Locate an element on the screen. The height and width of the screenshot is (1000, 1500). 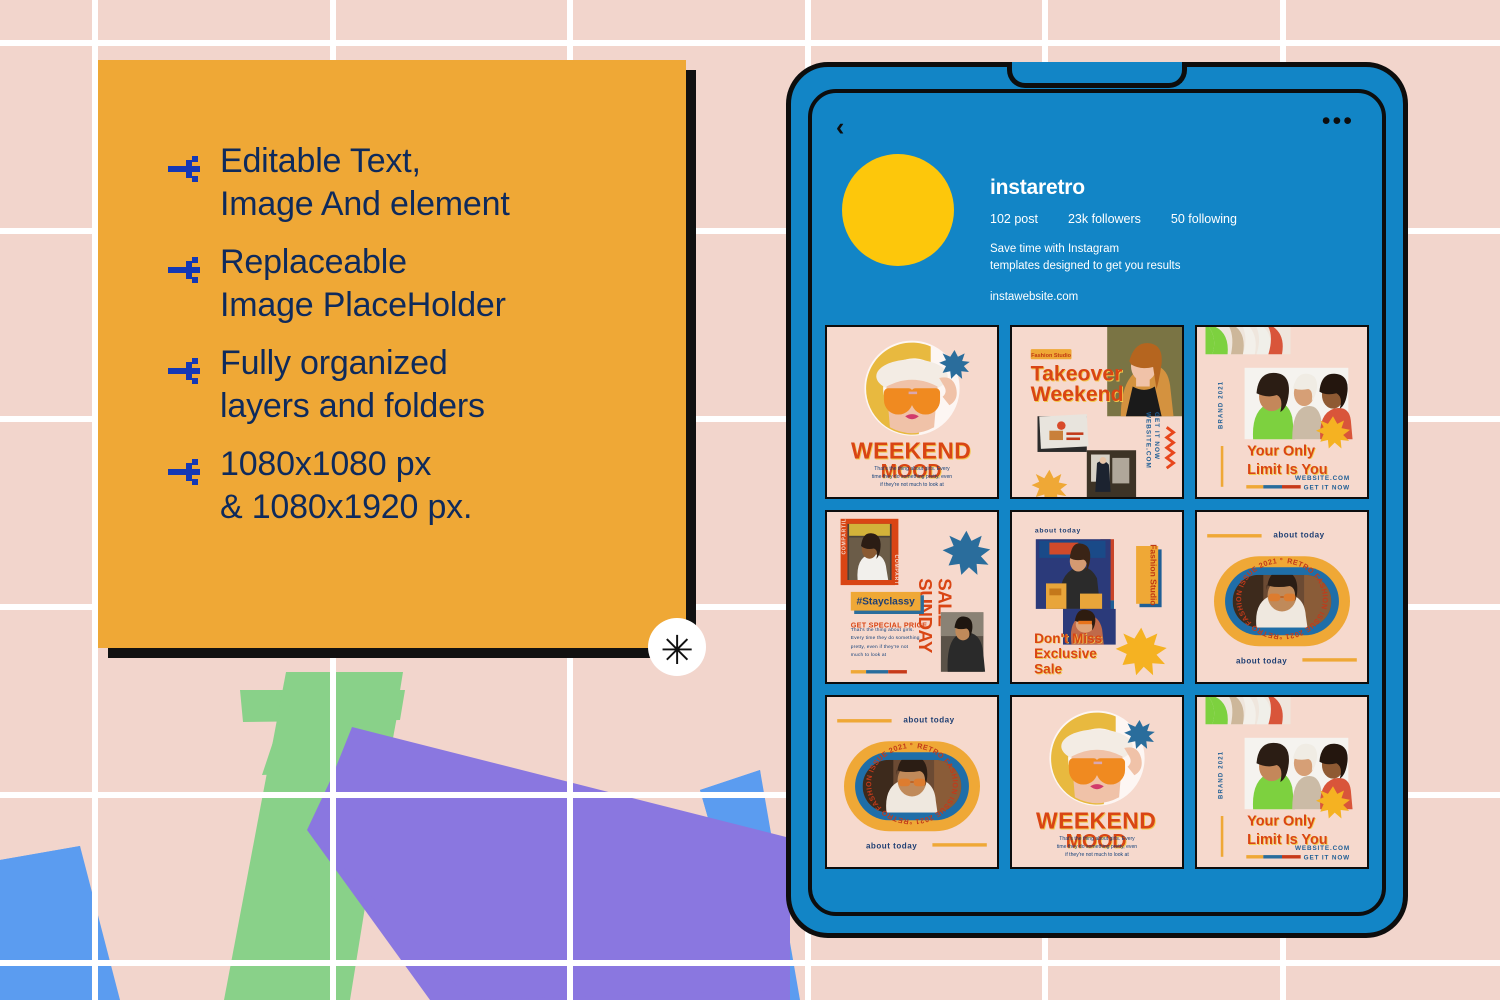
stat-posts: 102 post is located at coordinates (1014, 219).